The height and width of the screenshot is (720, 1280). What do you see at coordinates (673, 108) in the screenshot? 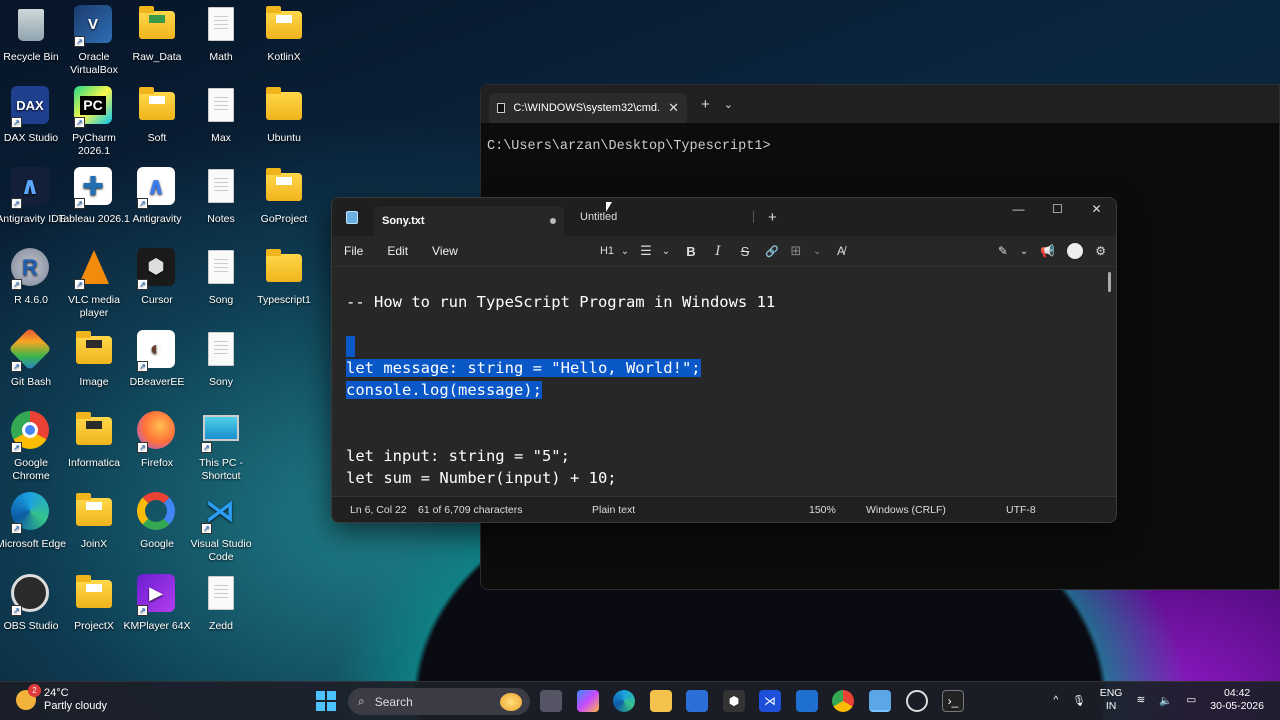
I see `close-tab-icon: ✕` at bounding box center [673, 108].